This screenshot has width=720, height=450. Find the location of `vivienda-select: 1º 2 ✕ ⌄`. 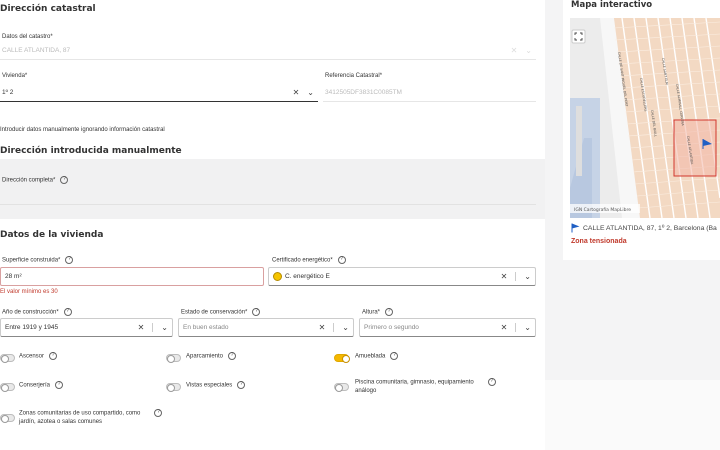

vivienda-select: 1º 2 ✕ ⌄ is located at coordinates (159, 92).